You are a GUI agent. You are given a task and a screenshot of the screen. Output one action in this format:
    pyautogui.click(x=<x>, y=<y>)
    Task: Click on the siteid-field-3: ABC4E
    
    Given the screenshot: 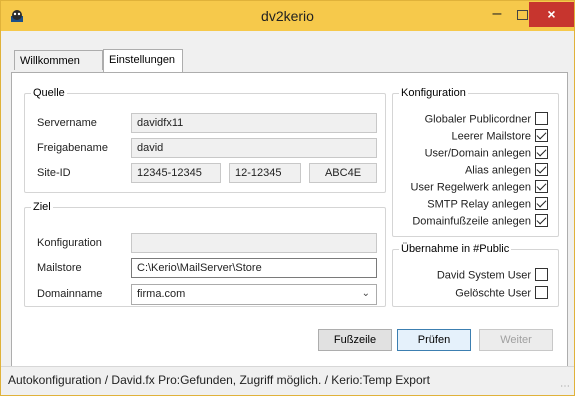 What is the action you would take?
    pyautogui.click(x=343, y=173)
    